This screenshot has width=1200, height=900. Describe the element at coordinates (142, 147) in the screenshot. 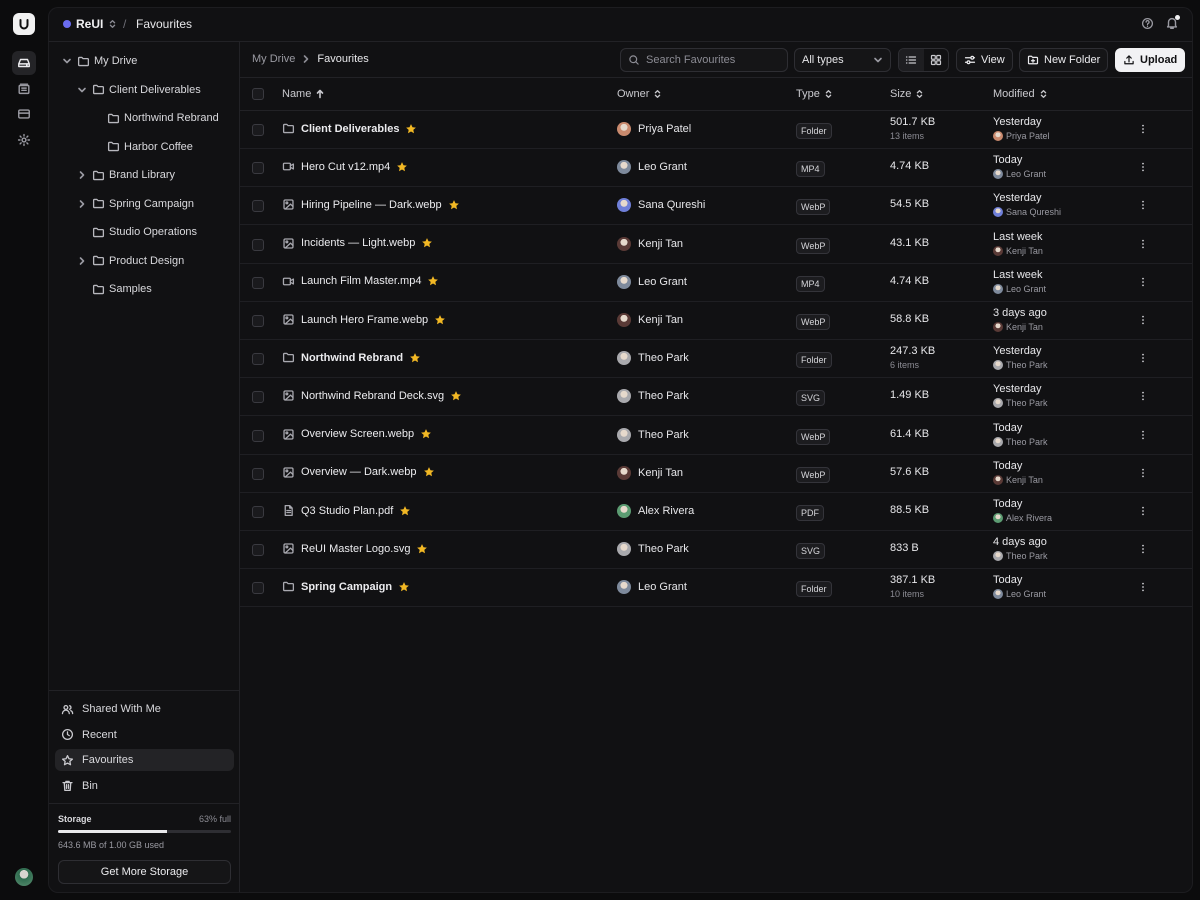

I see `tree-item: Harbor Coffee` at that location.